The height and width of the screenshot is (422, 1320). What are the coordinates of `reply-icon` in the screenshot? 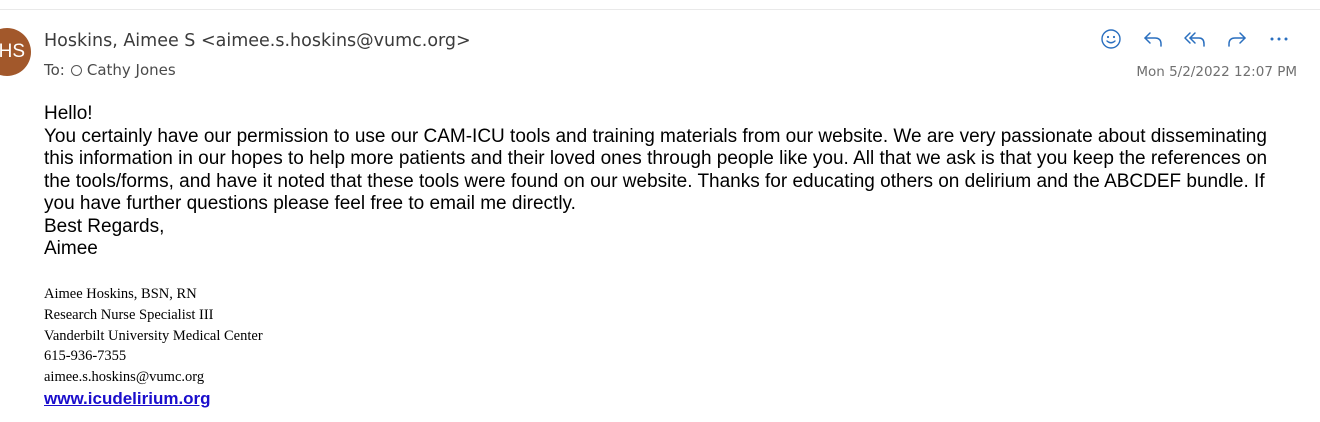 It's located at (1153, 39).